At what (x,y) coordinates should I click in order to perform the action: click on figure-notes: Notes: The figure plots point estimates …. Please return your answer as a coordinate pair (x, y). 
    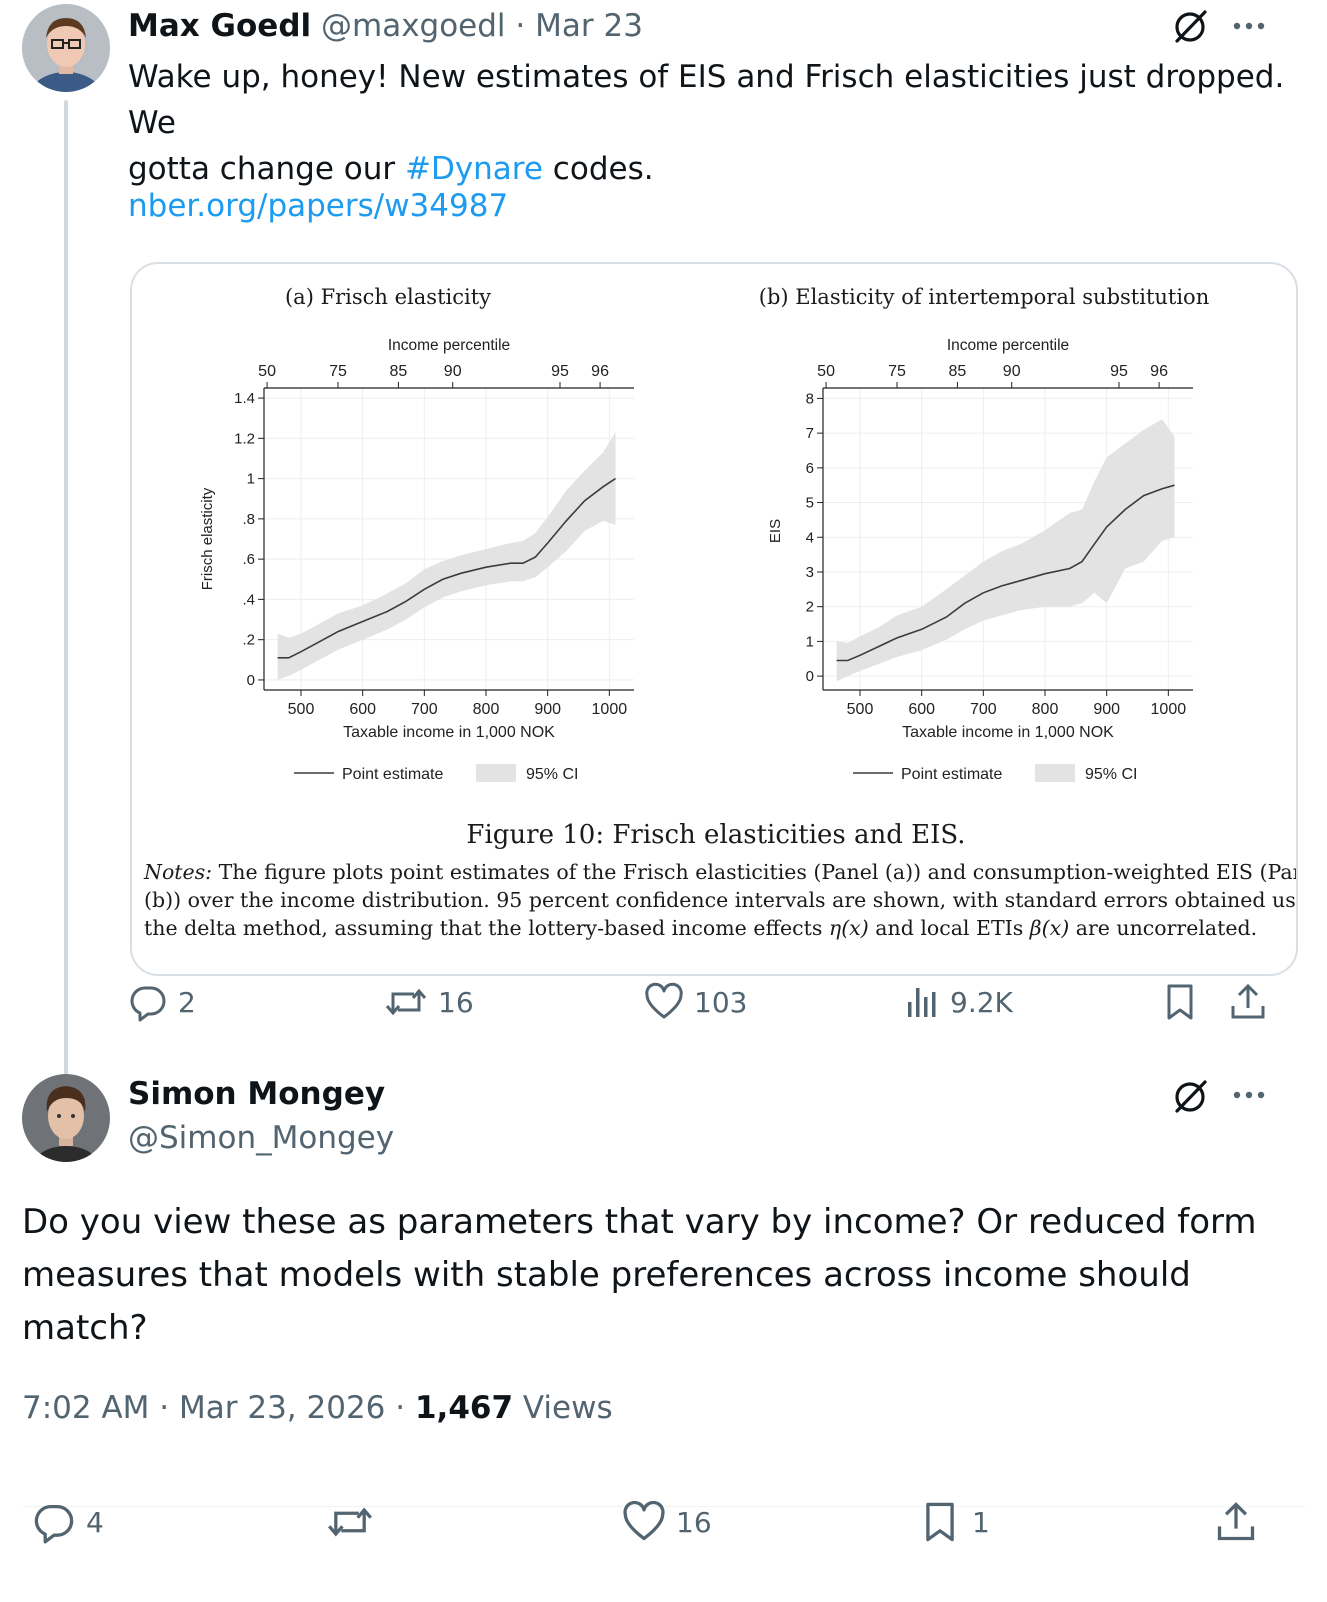
    Looking at the image, I should click on (721, 900).